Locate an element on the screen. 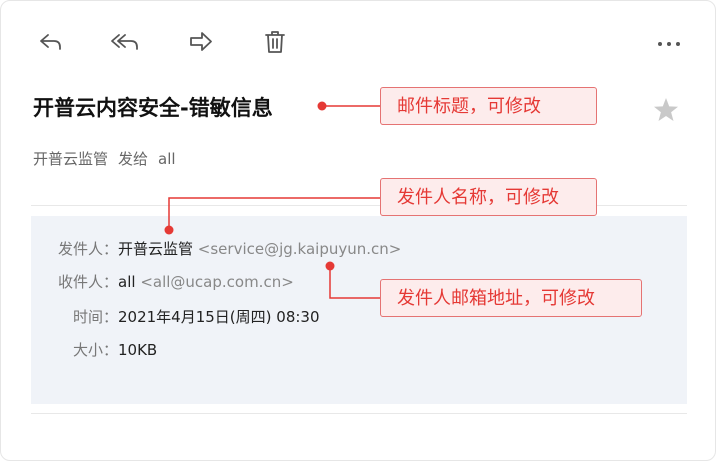 Image resolution: width=716 pixels, height=461 pixels. sender-summary: 开普云监管 发给 all is located at coordinates (109, 158).